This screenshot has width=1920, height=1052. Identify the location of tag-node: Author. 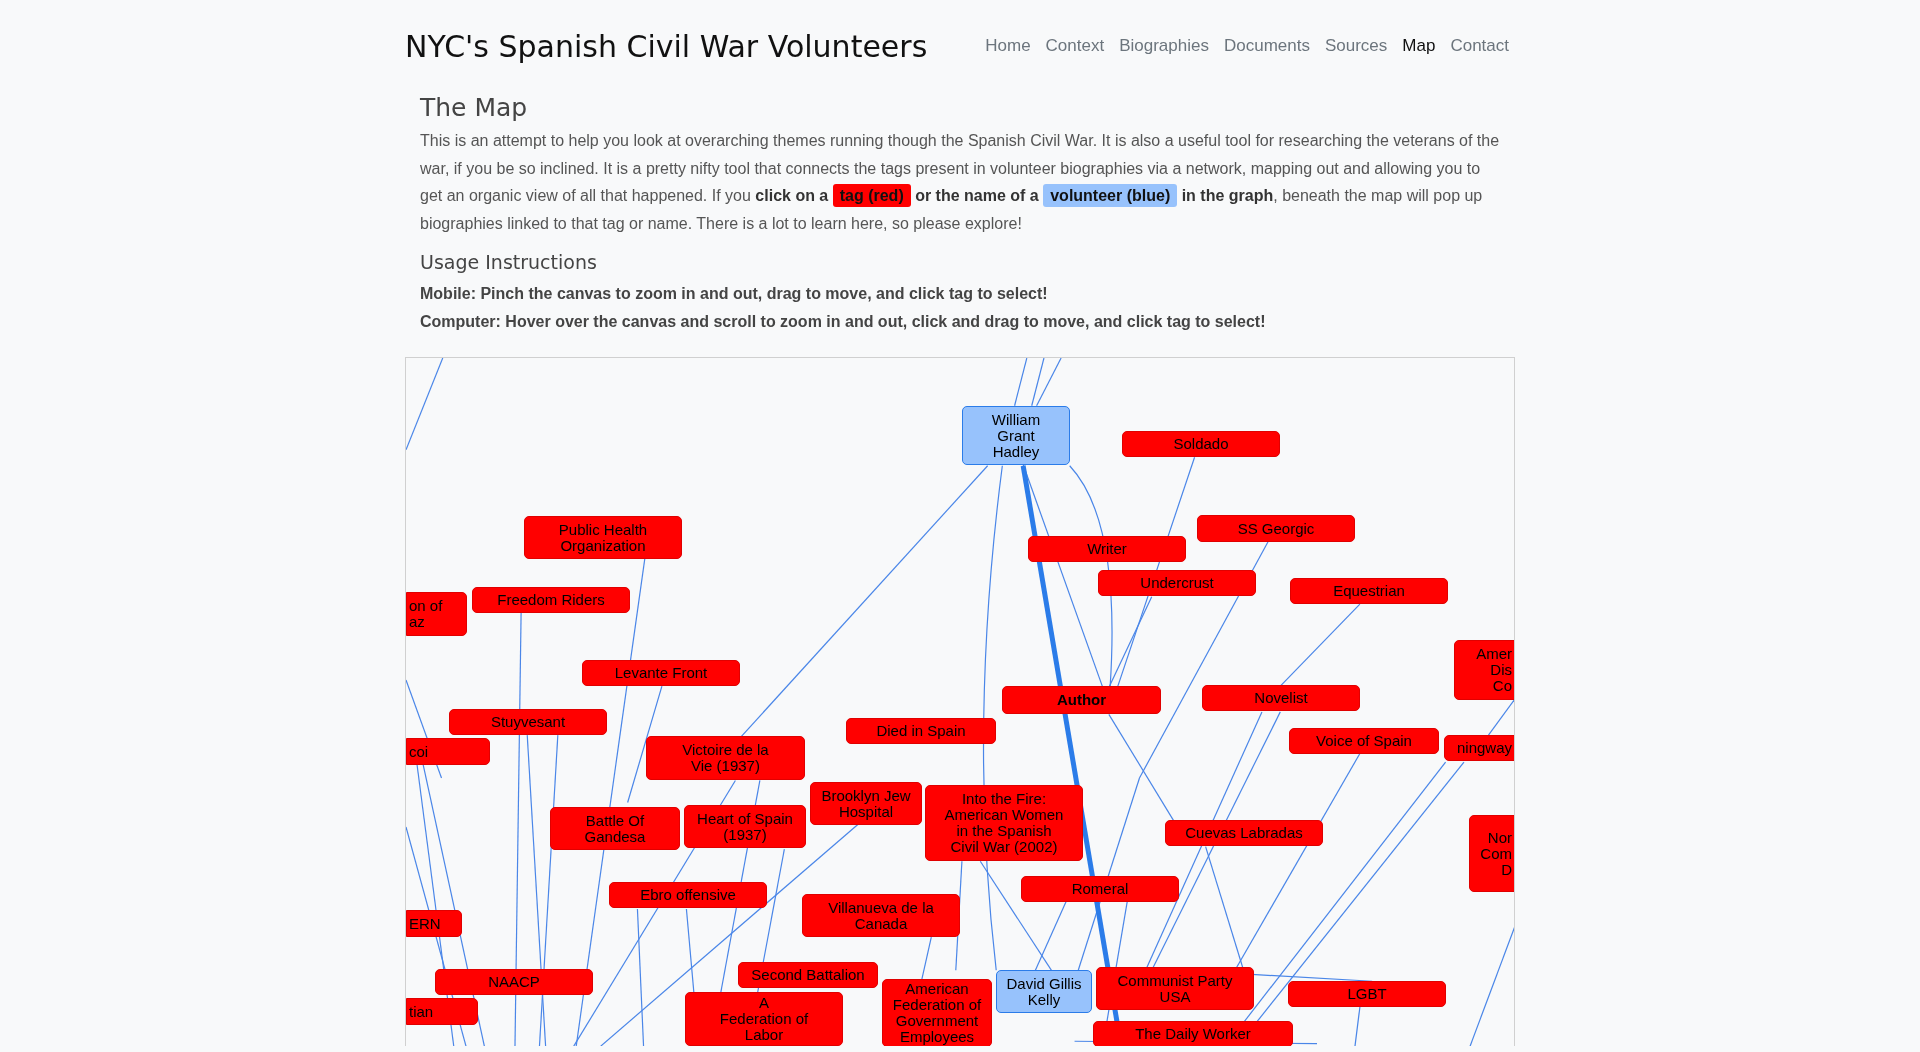
(1081, 700).